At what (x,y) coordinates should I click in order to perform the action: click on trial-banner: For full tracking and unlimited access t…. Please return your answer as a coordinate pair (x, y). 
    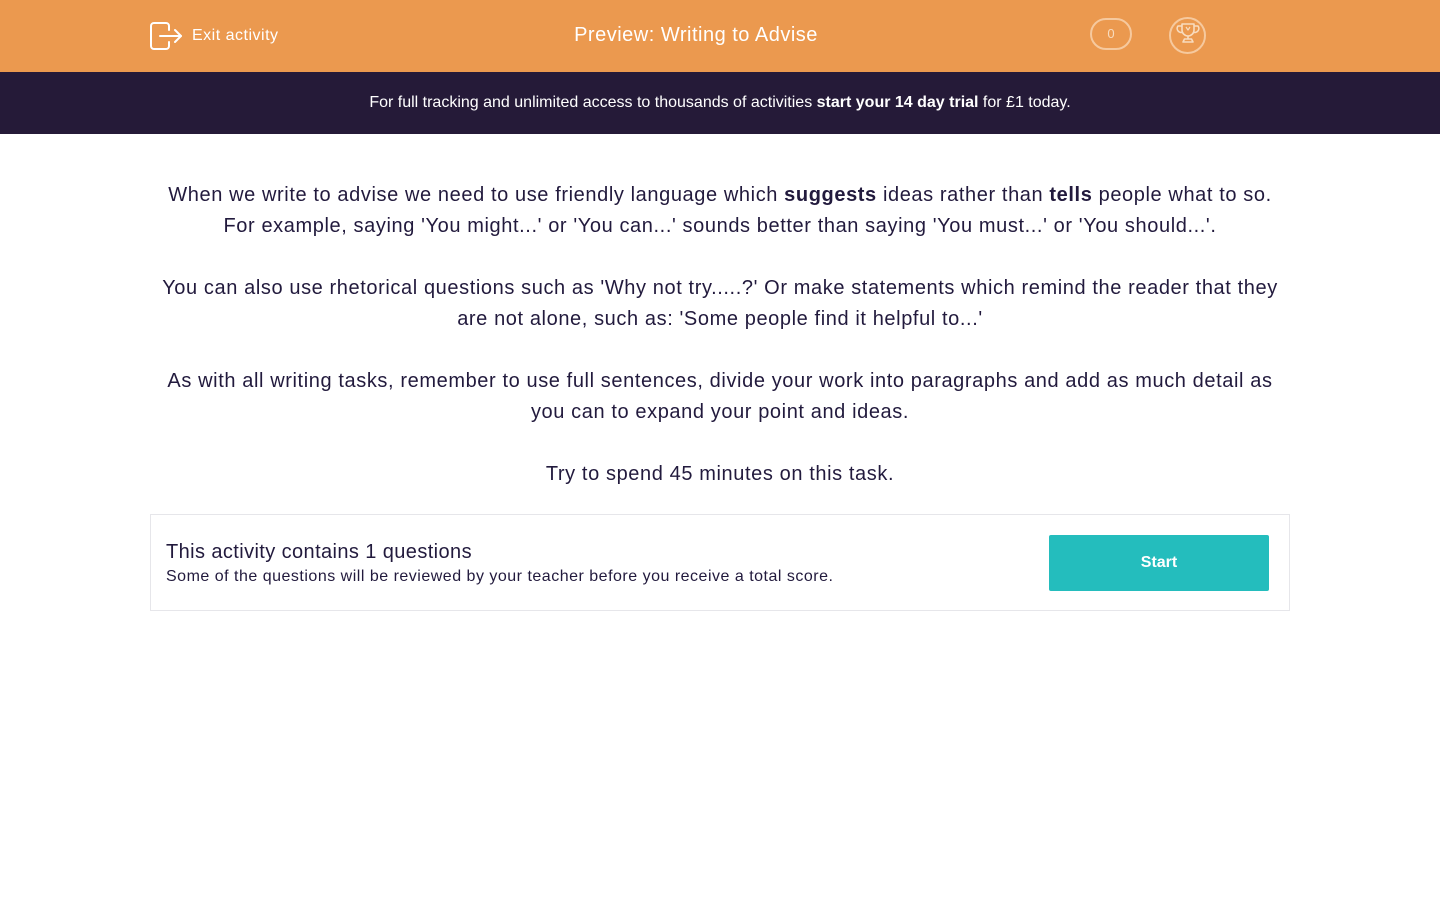
    Looking at the image, I should click on (720, 103).